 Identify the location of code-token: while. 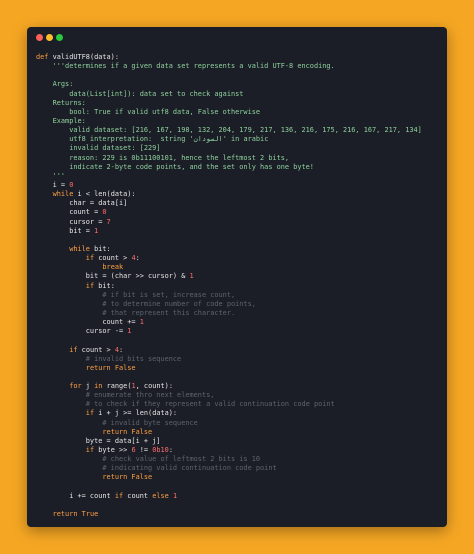
(63, 194).